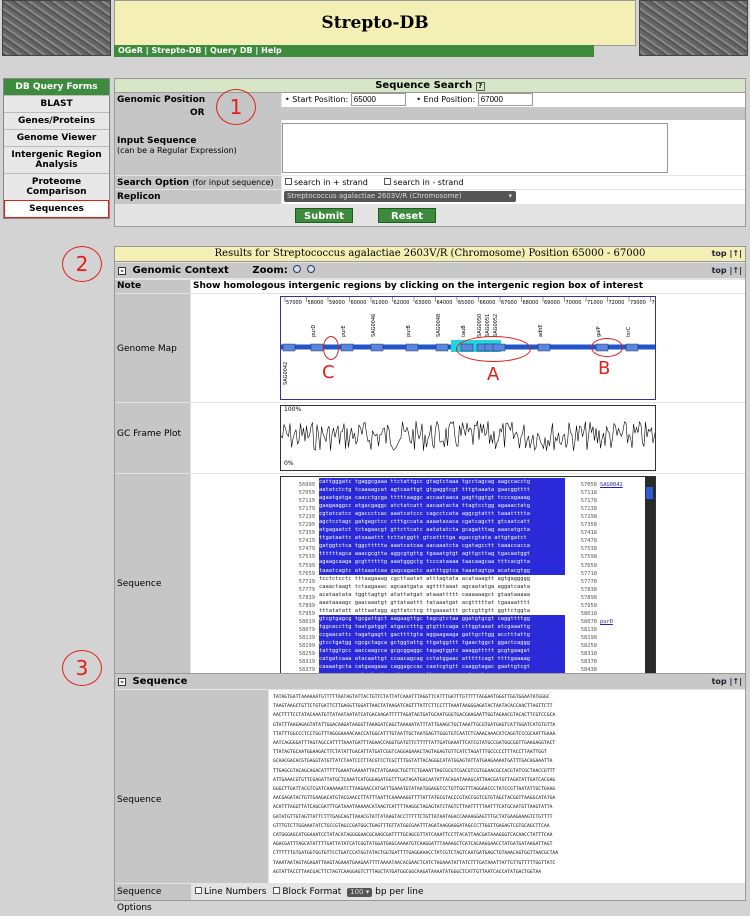 Image resolution: width=750 pixels, height=916 pixels. I want to click on submit-button: Submit, so click(324, 215).